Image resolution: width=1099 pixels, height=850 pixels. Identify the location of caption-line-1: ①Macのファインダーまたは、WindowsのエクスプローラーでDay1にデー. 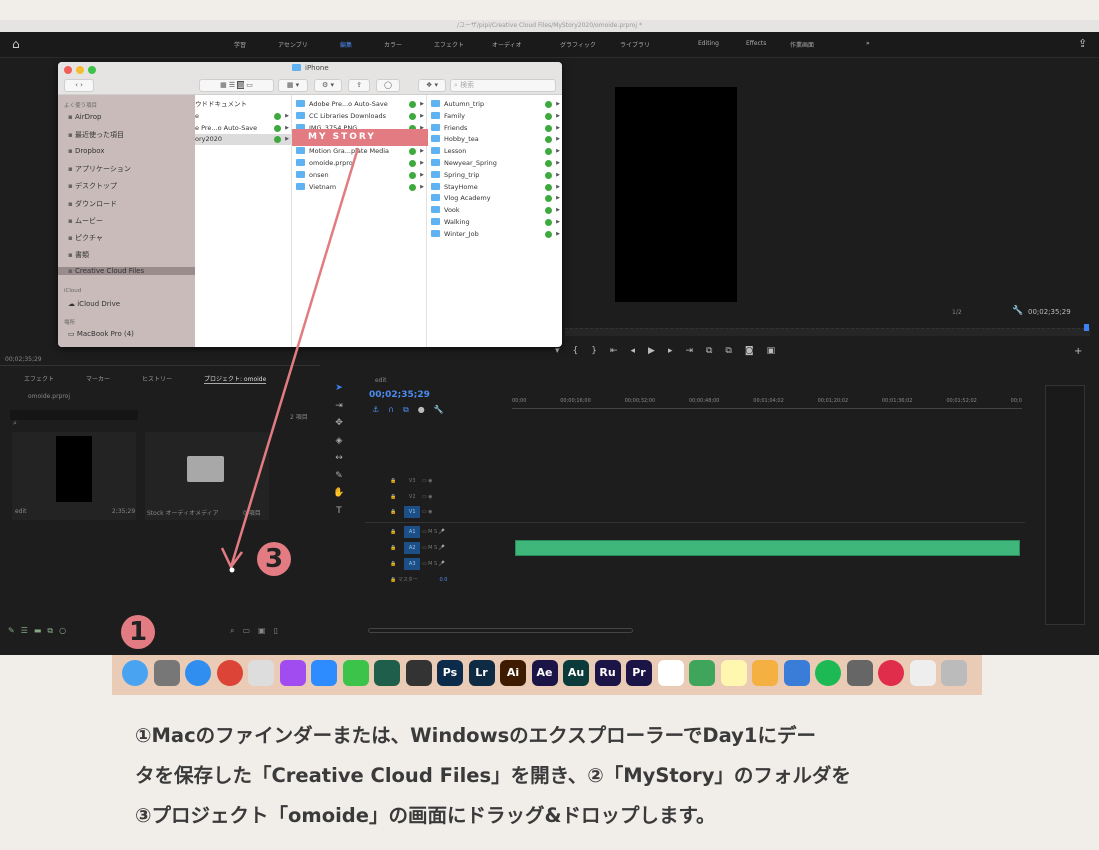
(475, 735).